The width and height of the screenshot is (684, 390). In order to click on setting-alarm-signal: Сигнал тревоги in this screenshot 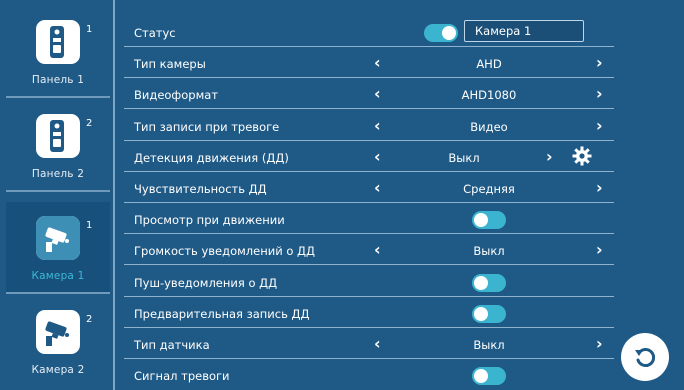, I will do `click(369, 376)`.